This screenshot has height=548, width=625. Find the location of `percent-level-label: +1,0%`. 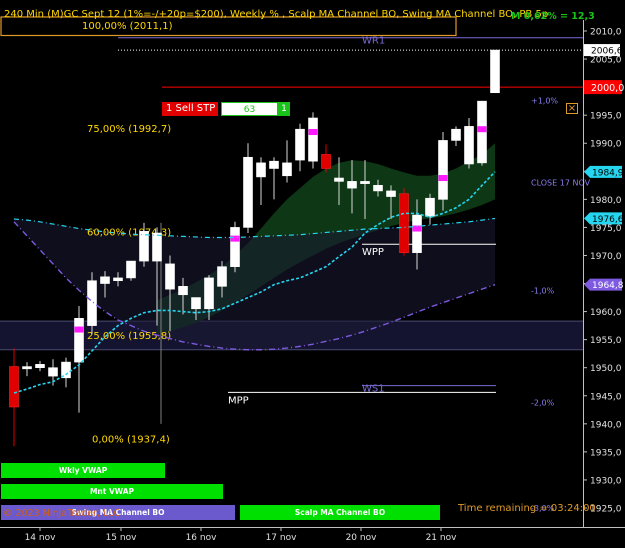

percent-level-label: +1,0% is located at coordinates (544, 101).